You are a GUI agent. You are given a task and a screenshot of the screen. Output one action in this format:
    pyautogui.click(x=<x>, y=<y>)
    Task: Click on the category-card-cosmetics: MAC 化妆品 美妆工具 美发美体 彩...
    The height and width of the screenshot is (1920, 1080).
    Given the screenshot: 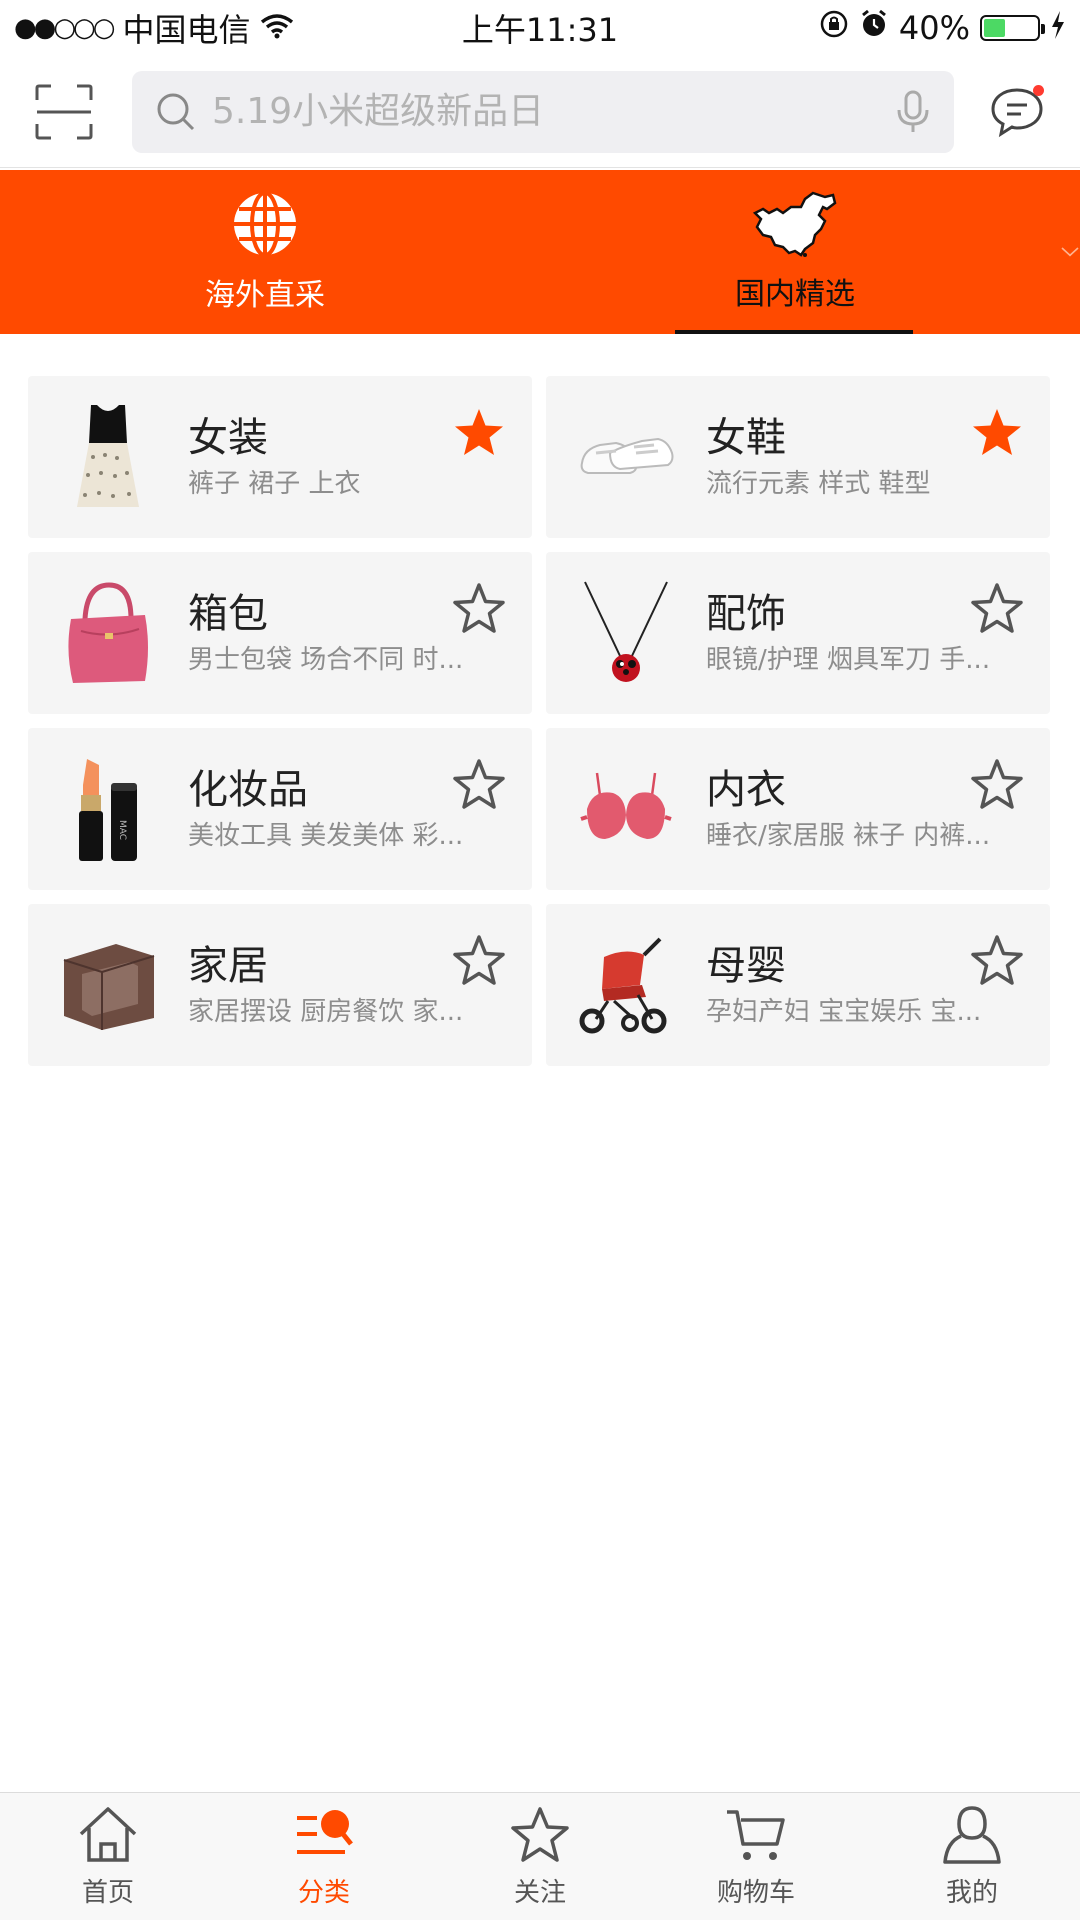 What is the action you would take?
    pyautogui.click(x=280, y=809)
    